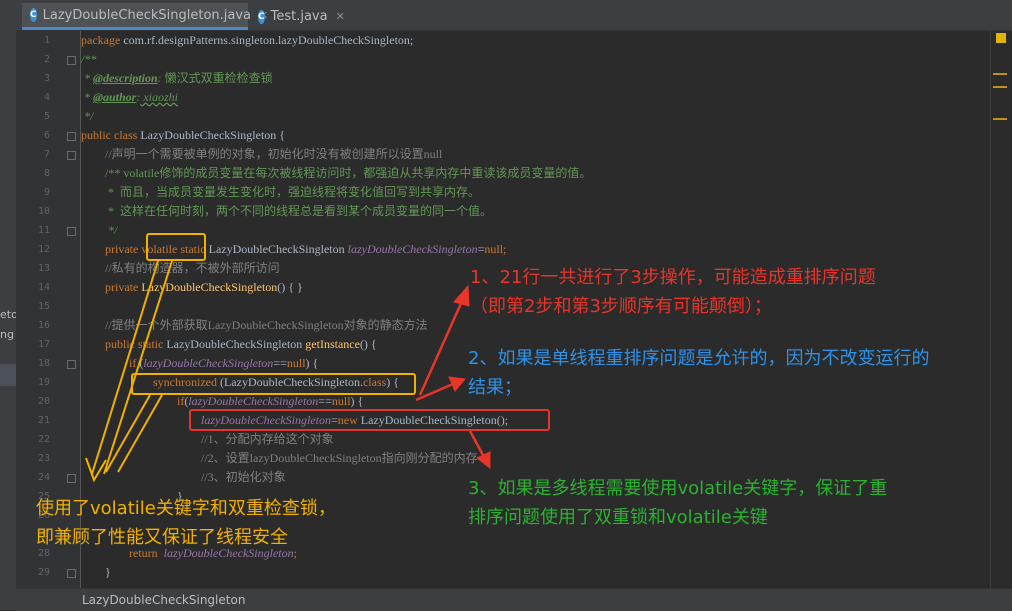 The width and height of the screenshot is (1012, 611). I want to click on code-line-29: }, so click(108, 572).